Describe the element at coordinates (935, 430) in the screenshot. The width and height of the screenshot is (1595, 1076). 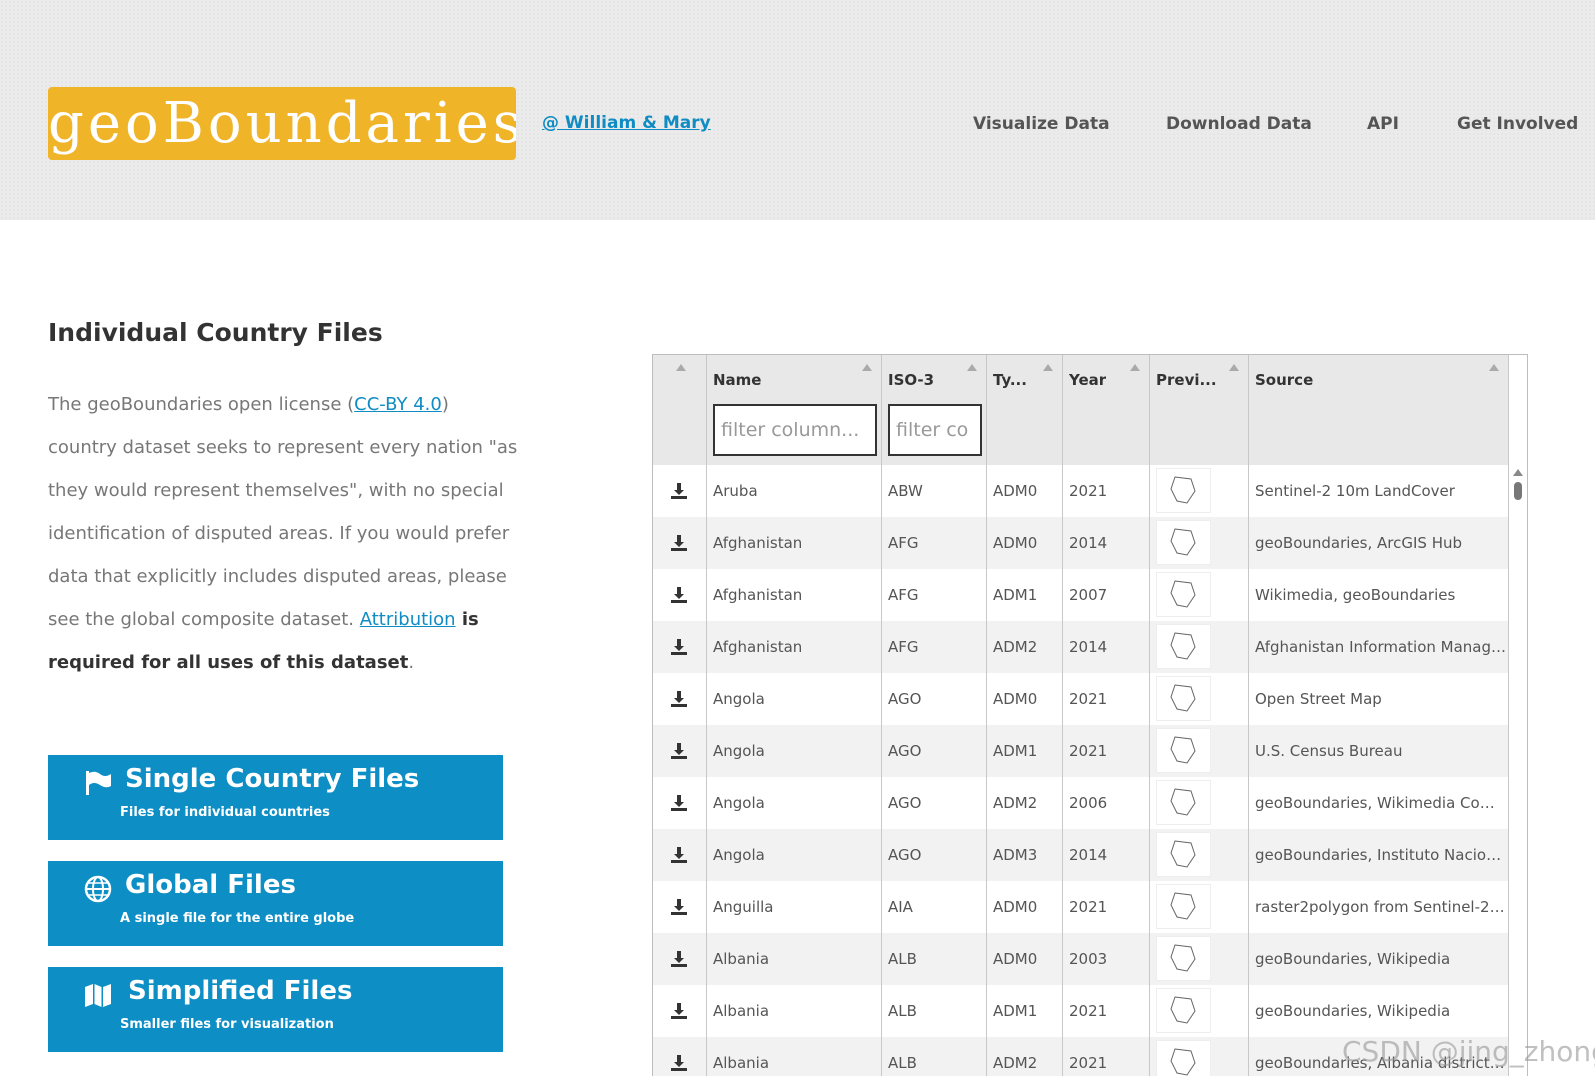
I see `iso-filter-input` at that location.